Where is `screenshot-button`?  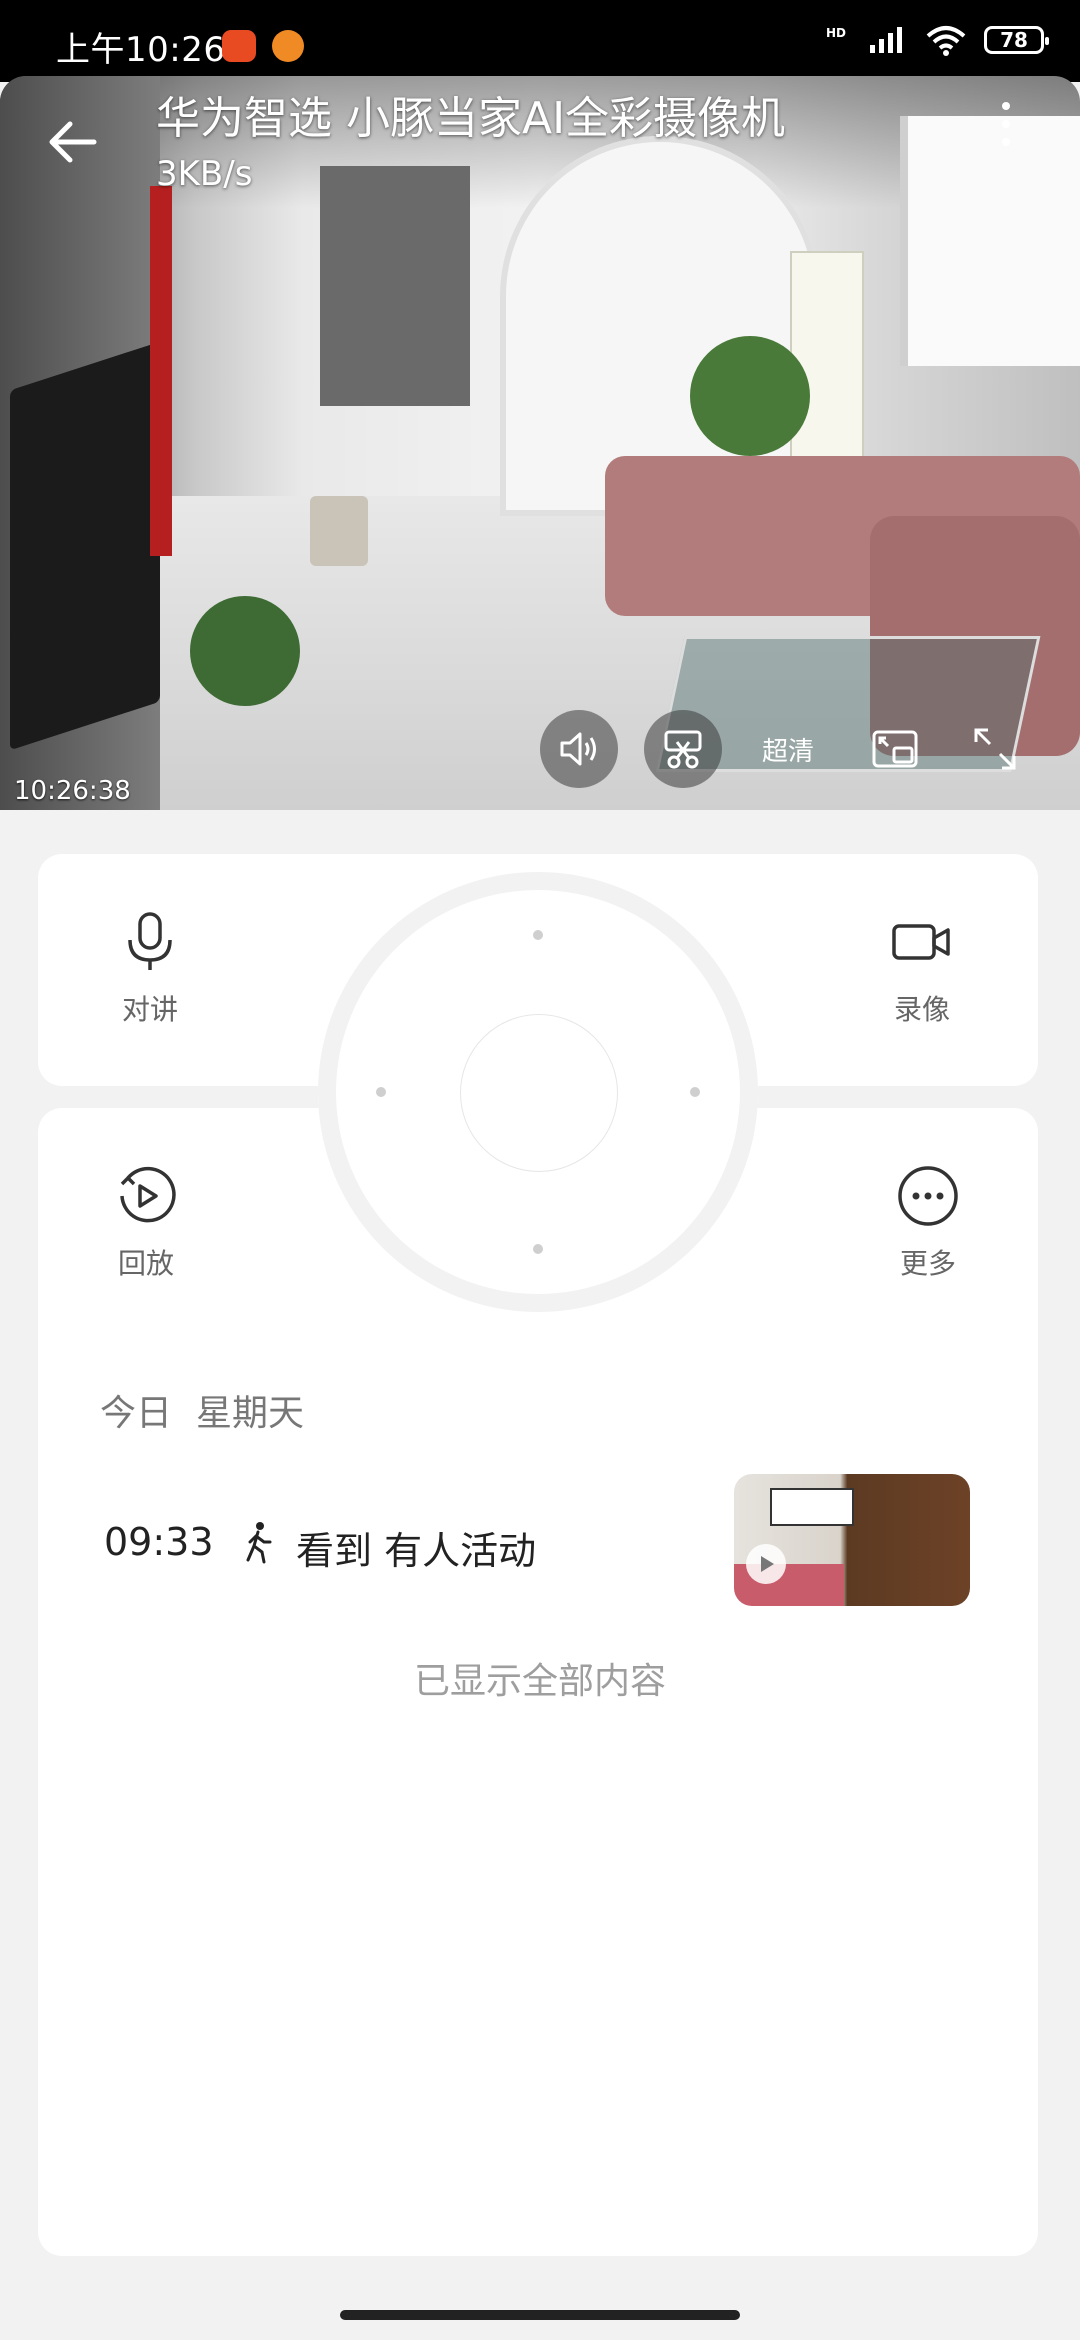
screenshot-button is located at coordinates (683, 749).